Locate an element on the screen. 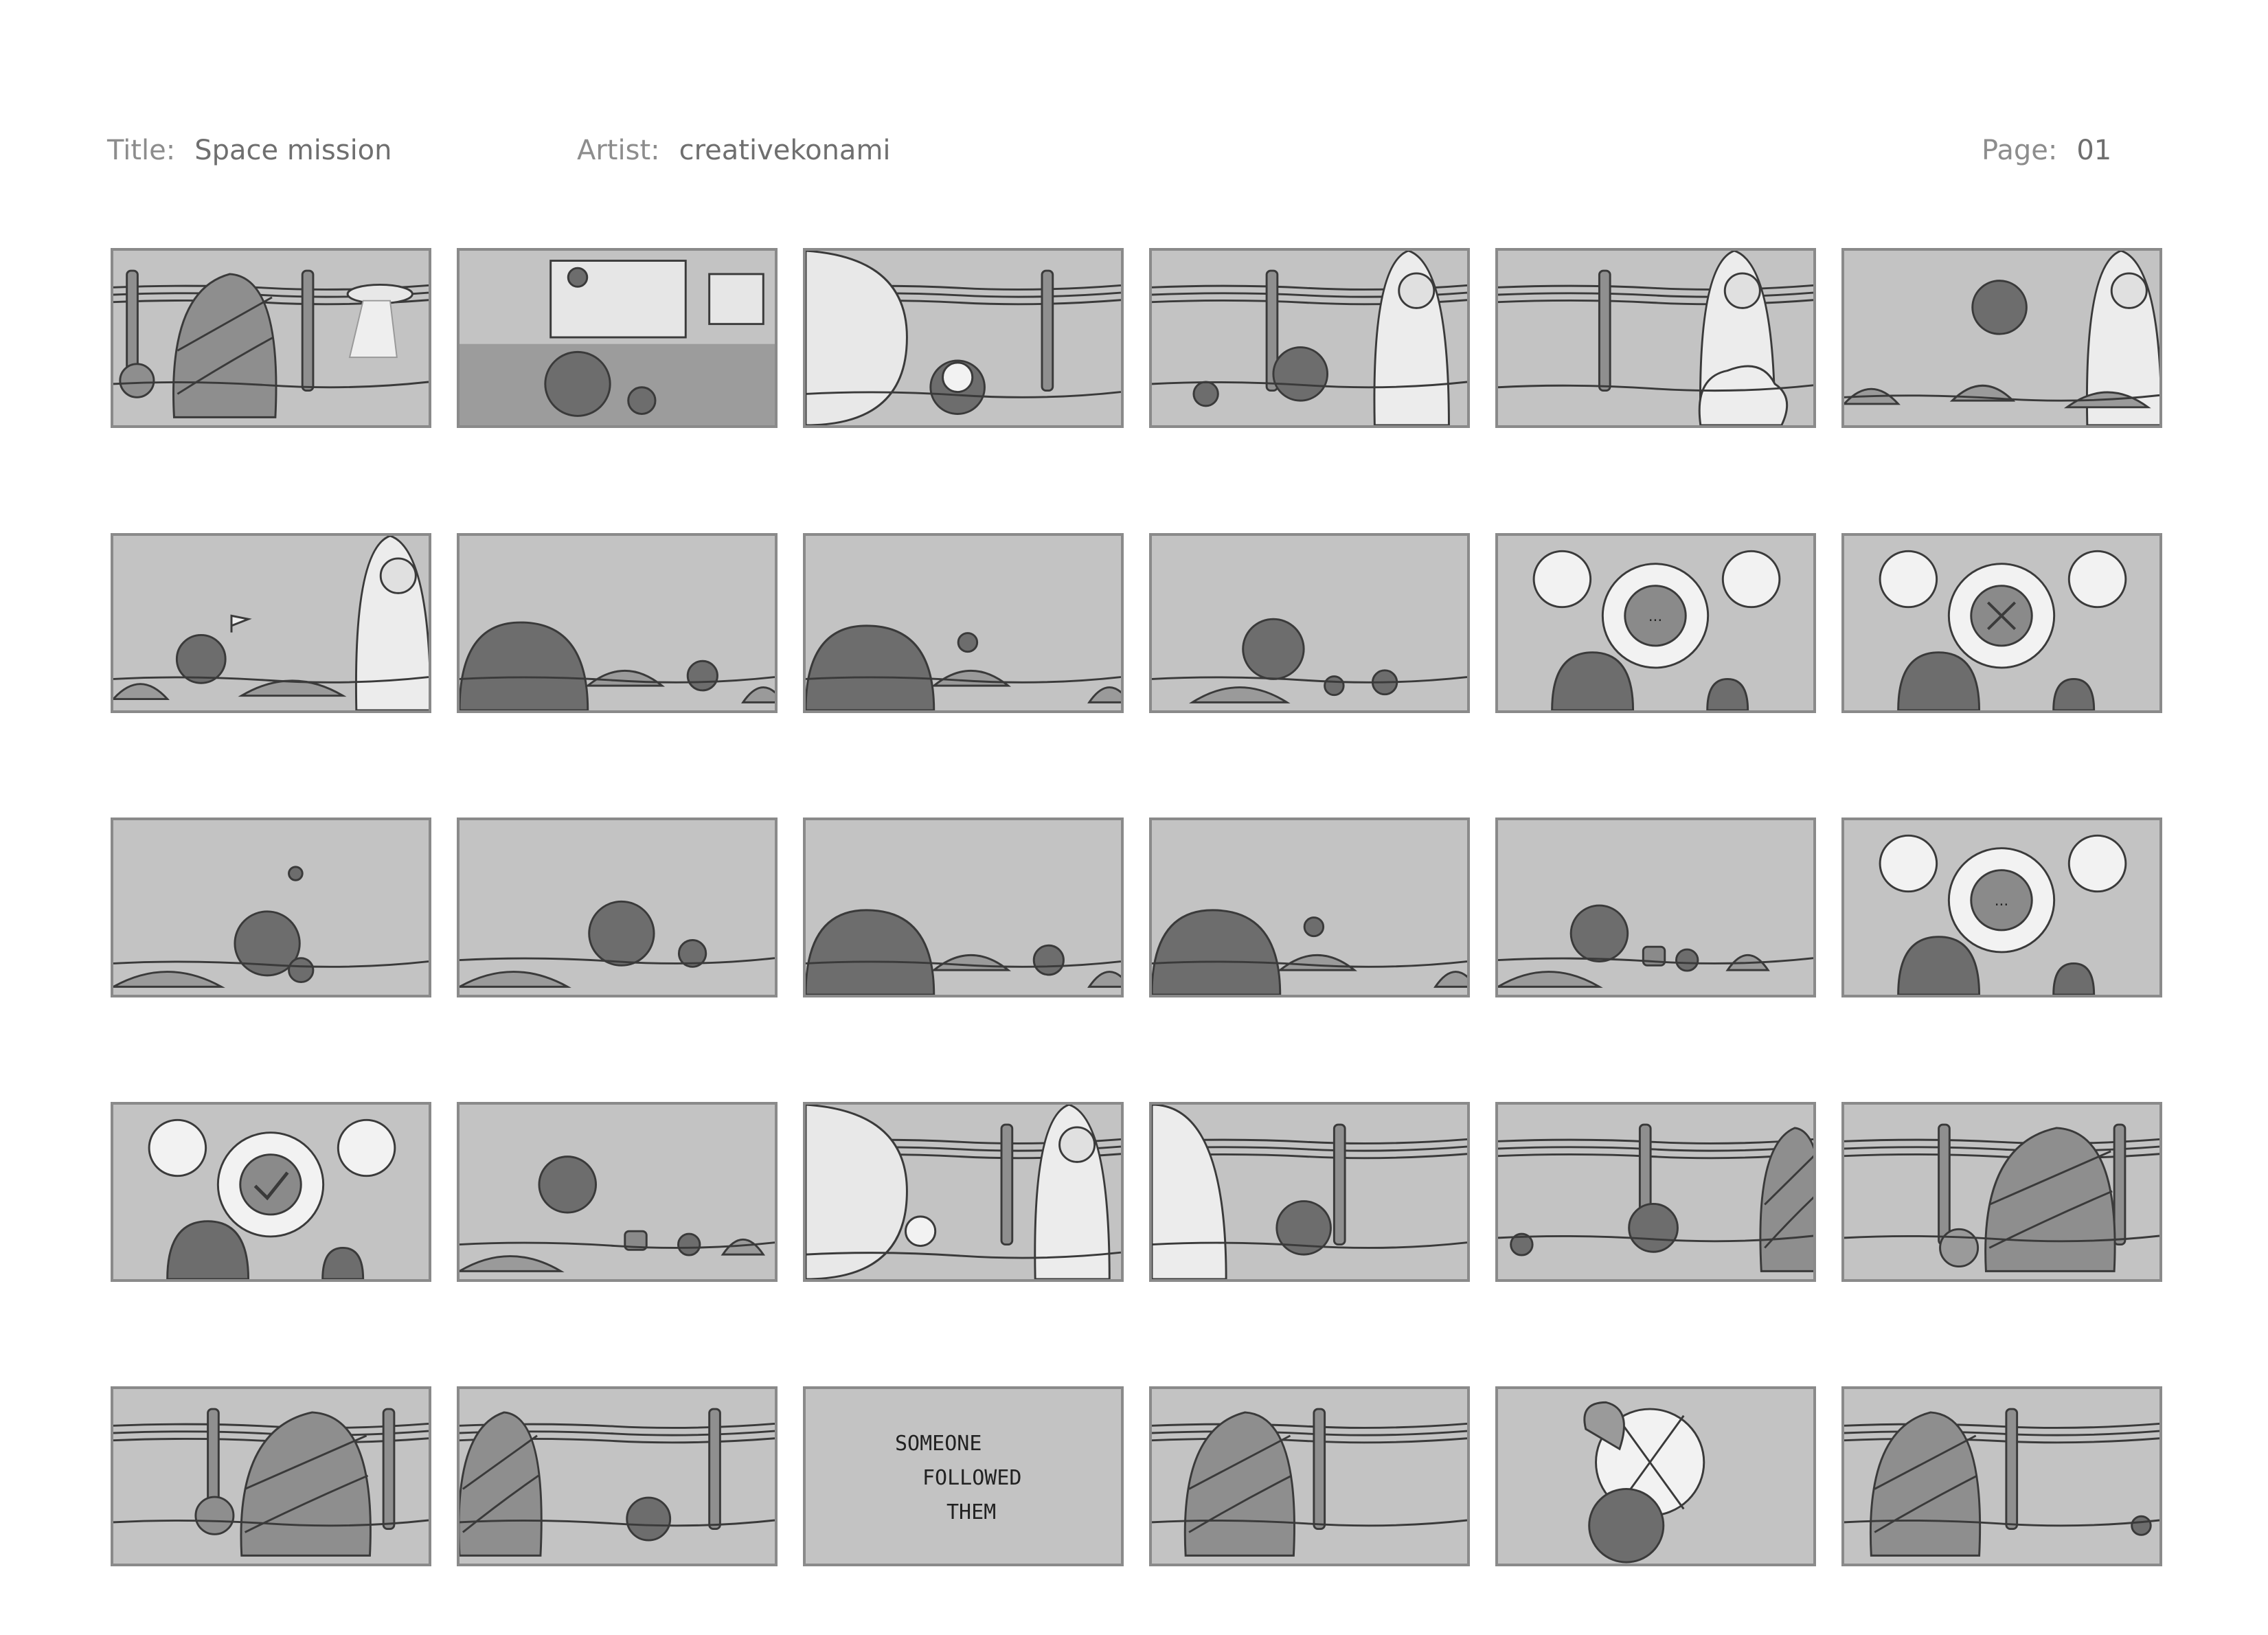 This screenshot has height=1635, width=2268. storyboard-panel-27: SOMEONE FOLLOWED THEM is located at coordinates (964, 1476).